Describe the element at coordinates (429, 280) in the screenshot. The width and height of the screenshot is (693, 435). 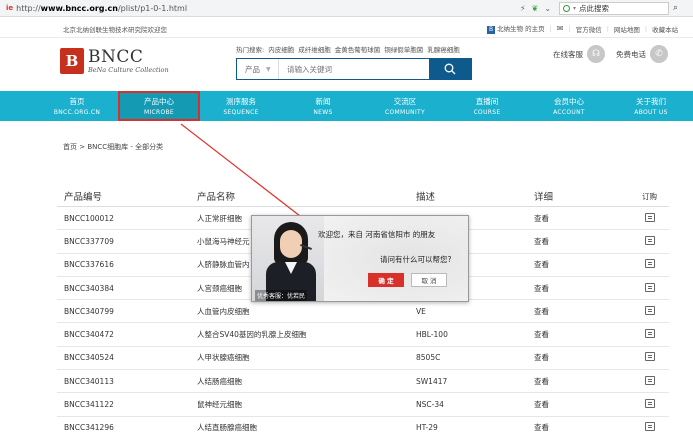
I see `cancel-button: 取 消` at that location.